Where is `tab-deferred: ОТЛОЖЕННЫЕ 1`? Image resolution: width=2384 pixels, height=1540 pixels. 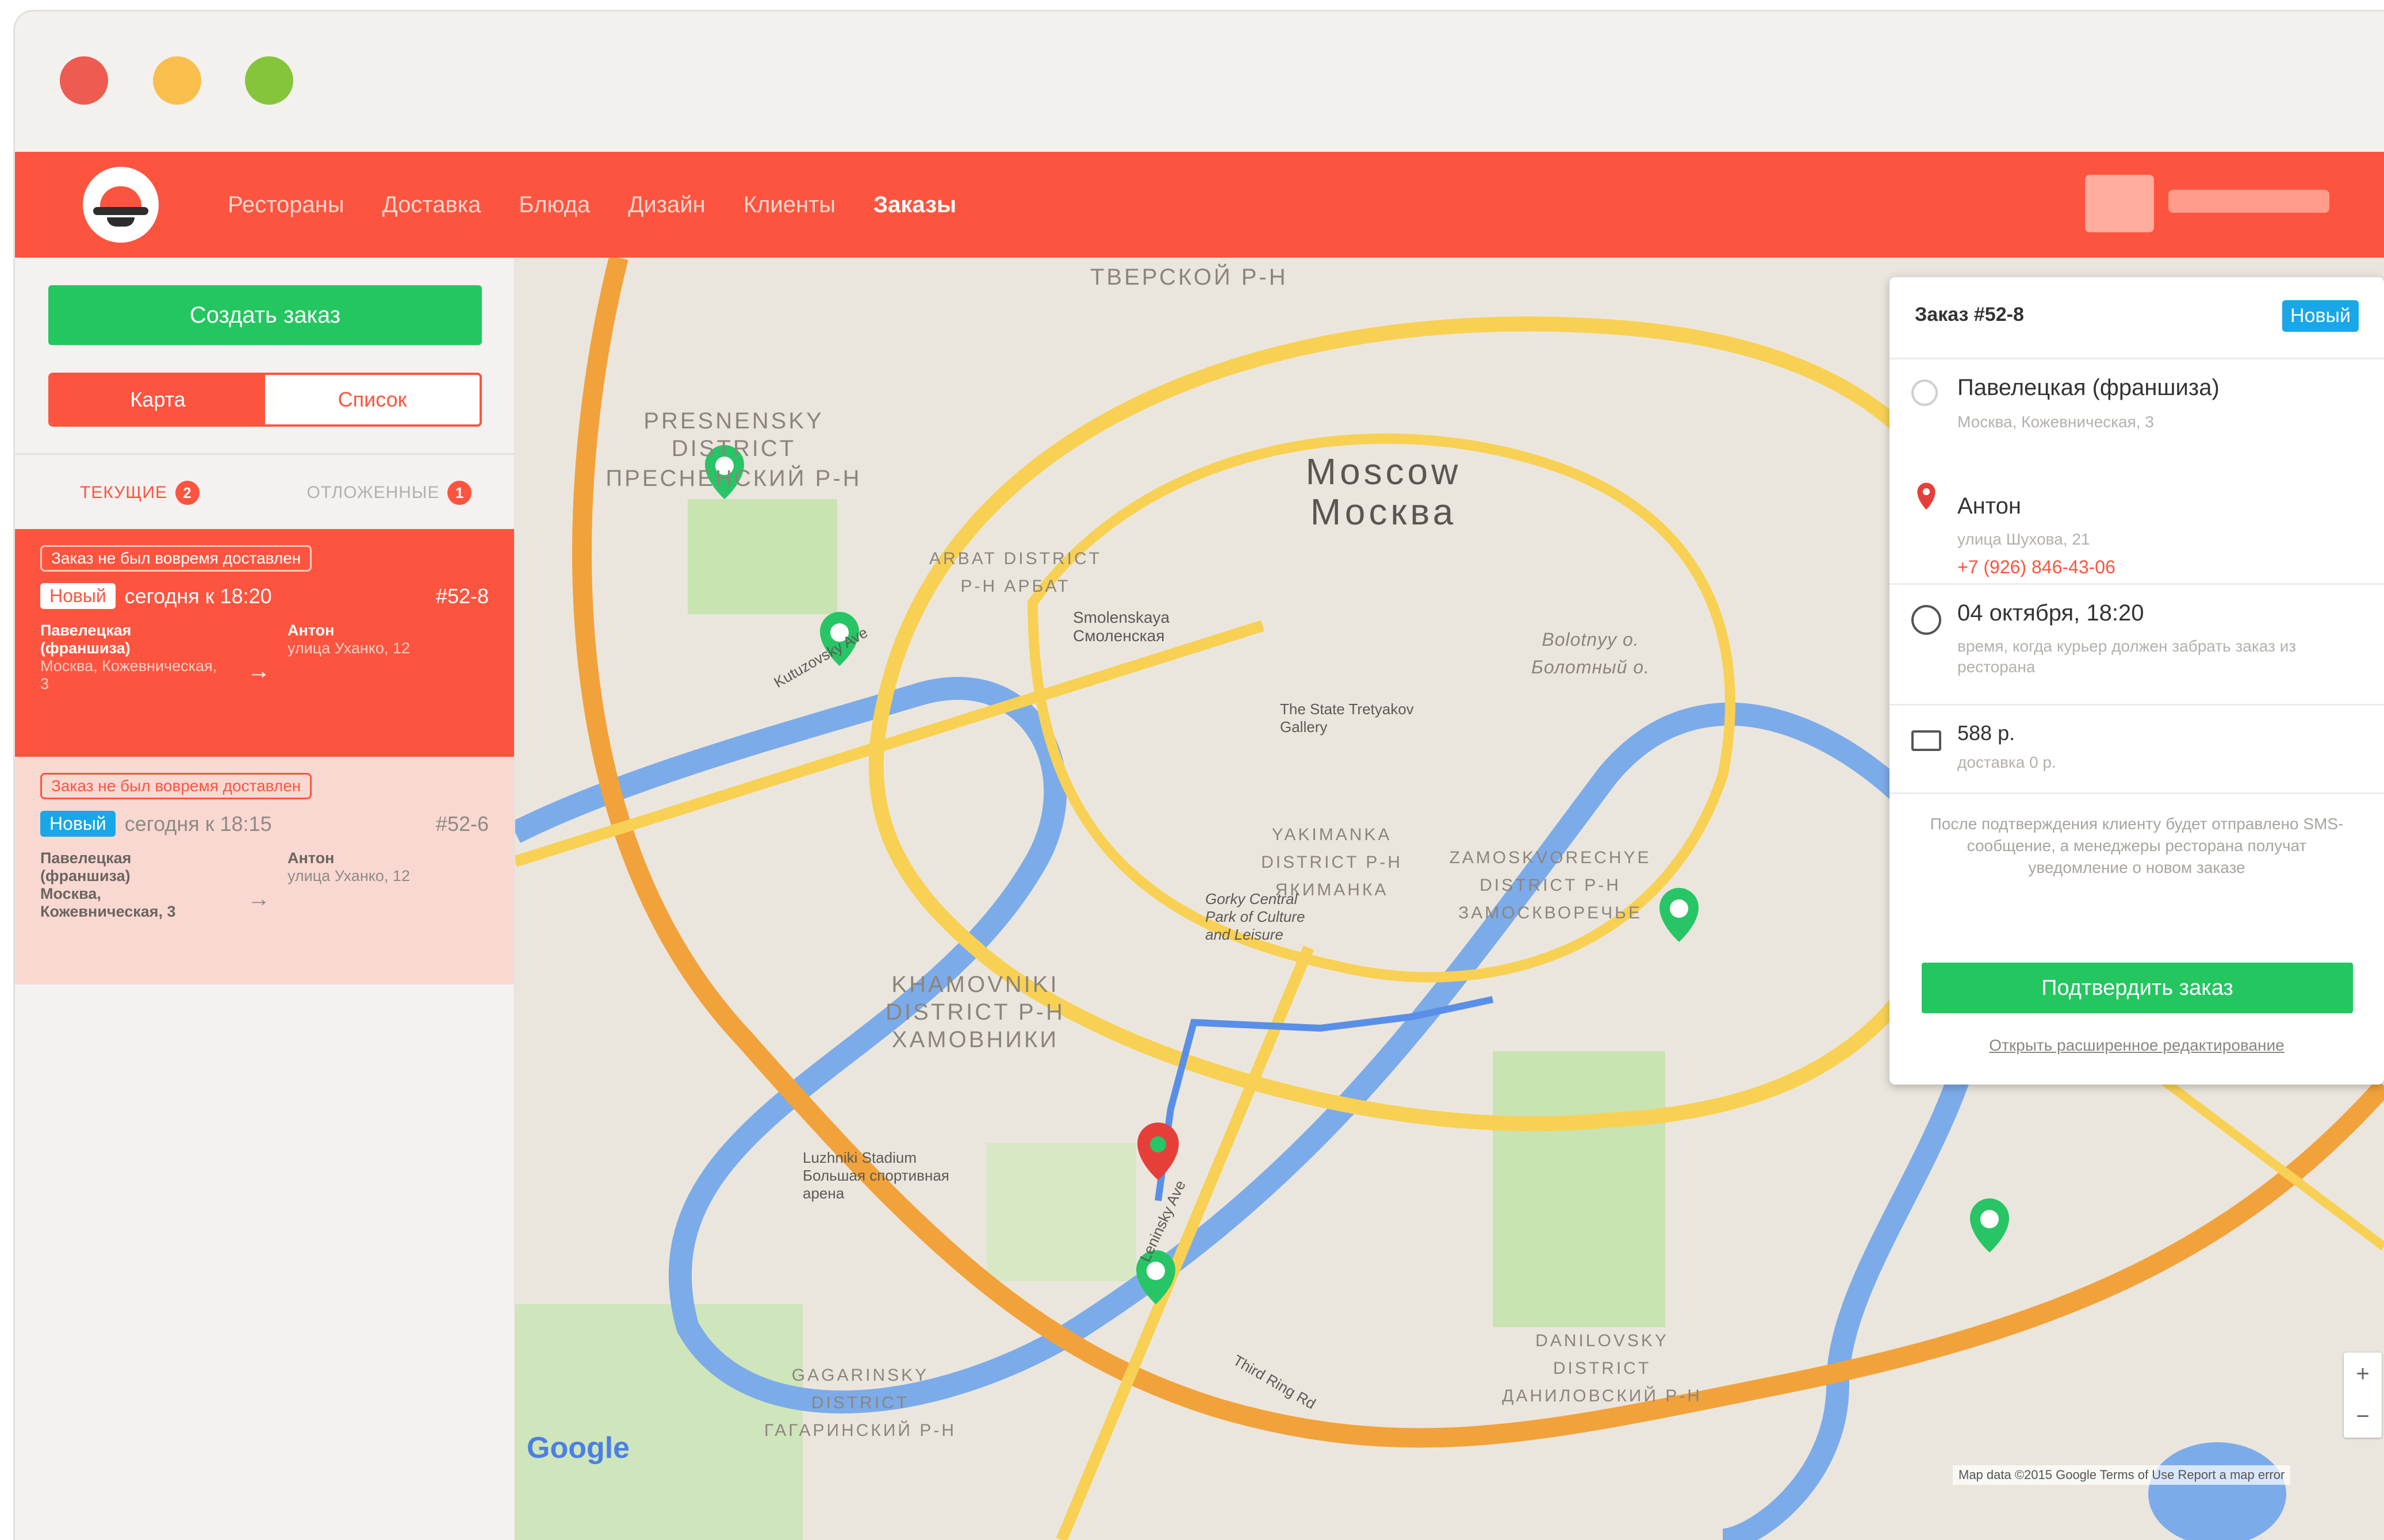
tab-deferred: ОТЛОЖЕННЫЕ 1 is located at coordinates (389, 493).